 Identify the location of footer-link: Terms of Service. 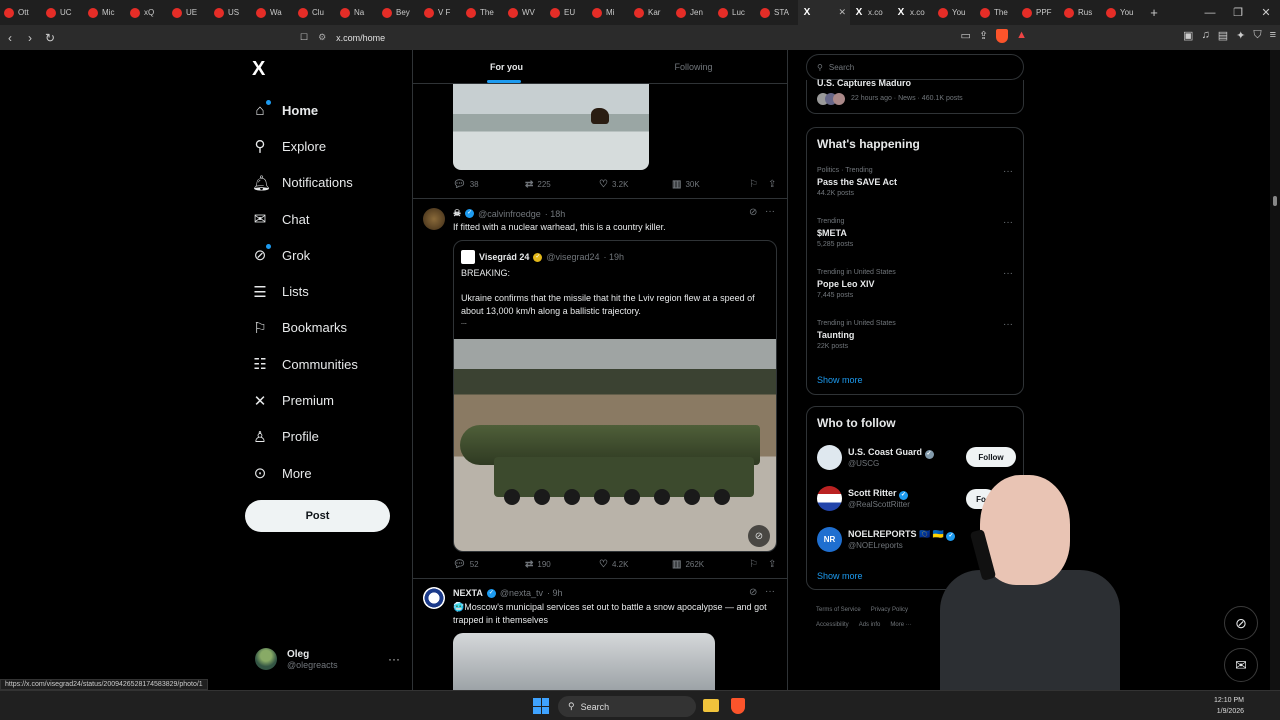
(838, 610).